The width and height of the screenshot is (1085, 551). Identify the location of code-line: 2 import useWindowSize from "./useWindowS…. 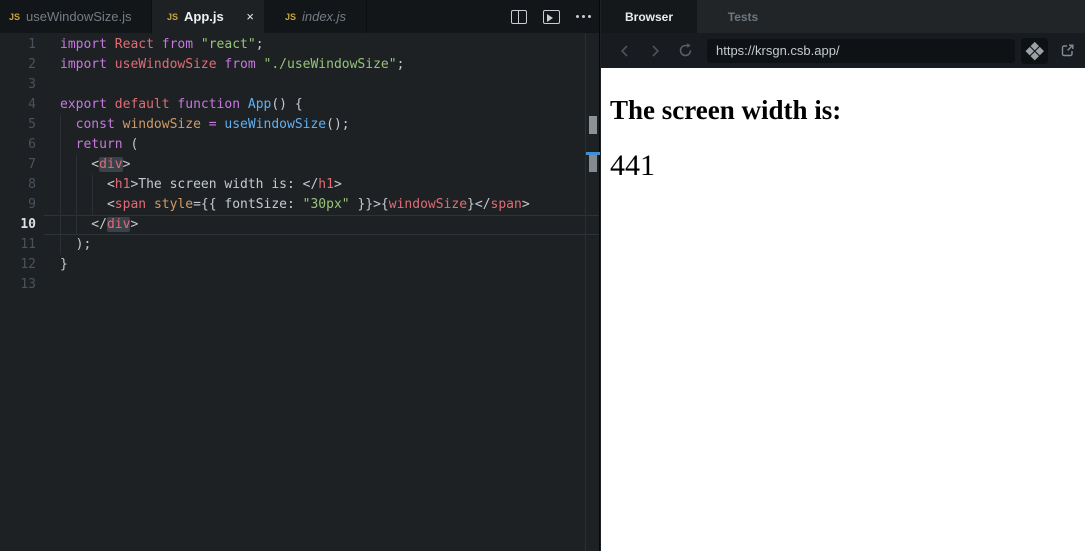
(299, 65).